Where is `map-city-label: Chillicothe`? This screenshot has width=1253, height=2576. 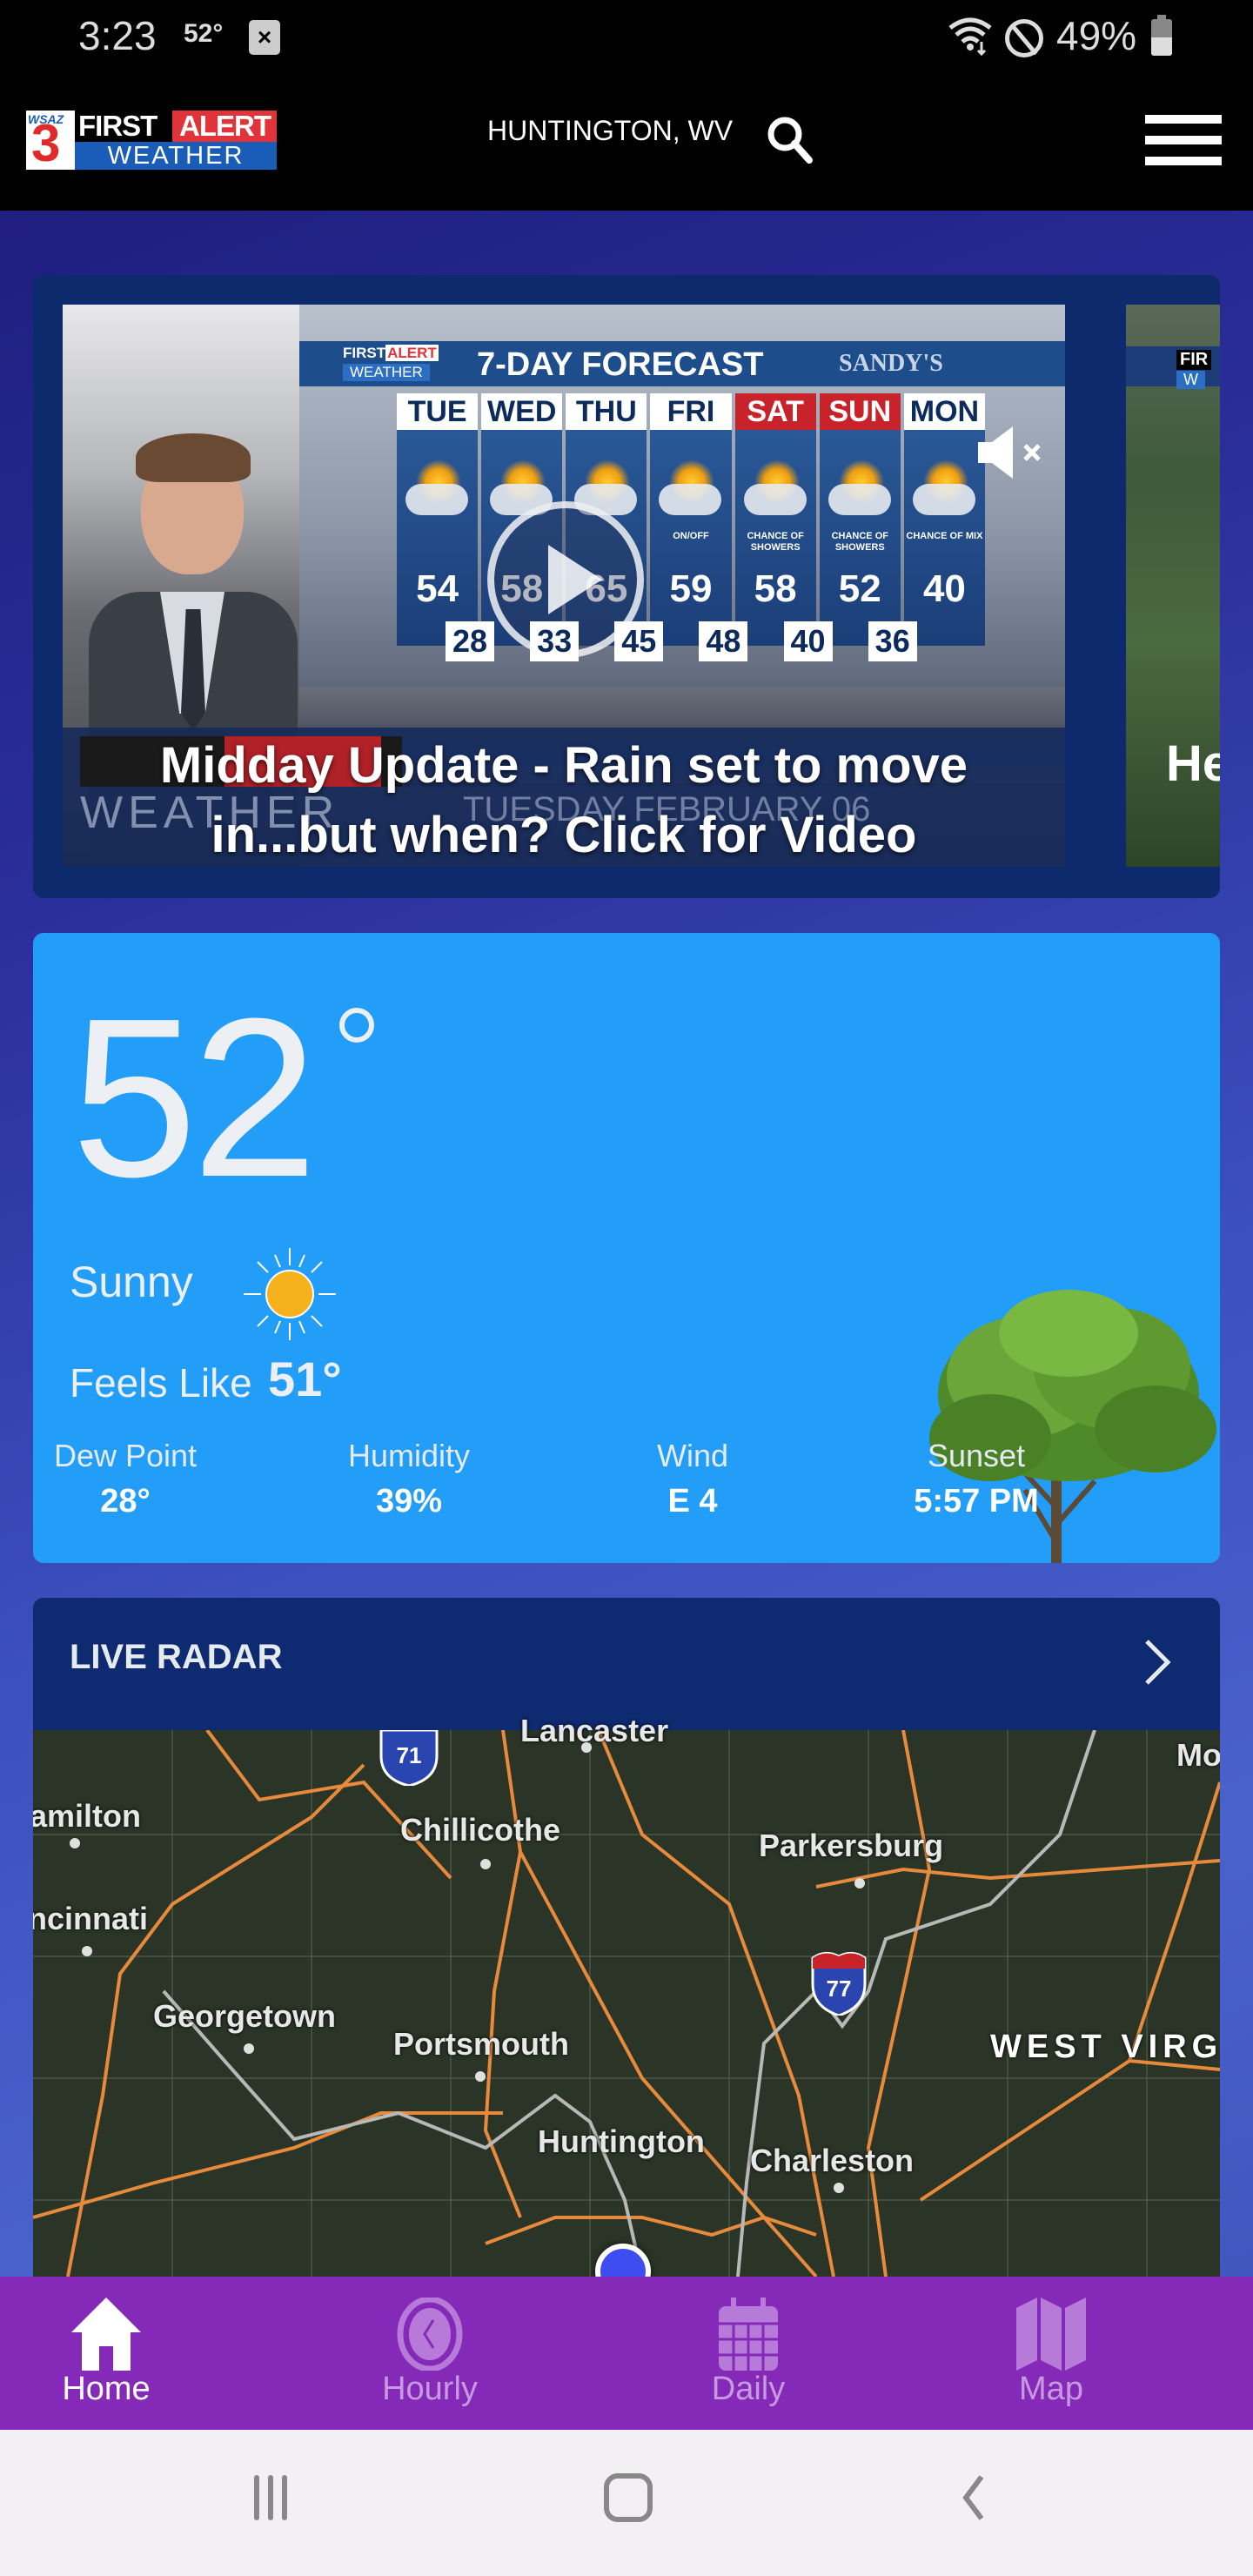 map-city-label: Chillicothe is located at coordinates (480, 1830).